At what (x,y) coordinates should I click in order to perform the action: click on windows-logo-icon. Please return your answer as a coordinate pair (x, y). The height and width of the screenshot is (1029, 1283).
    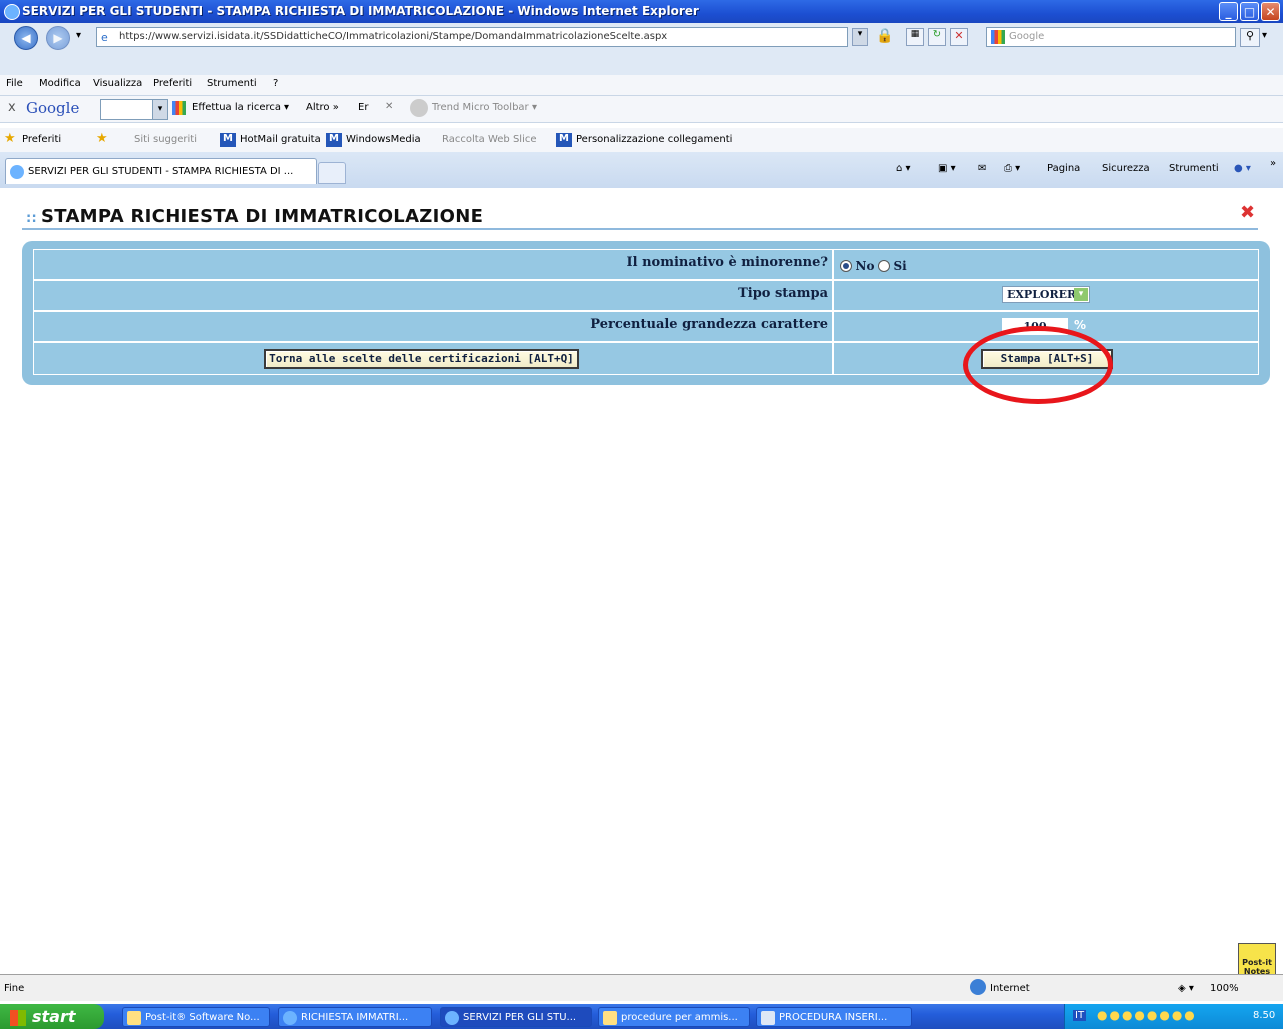
    Looking at the image, I should click on (18, 1017).